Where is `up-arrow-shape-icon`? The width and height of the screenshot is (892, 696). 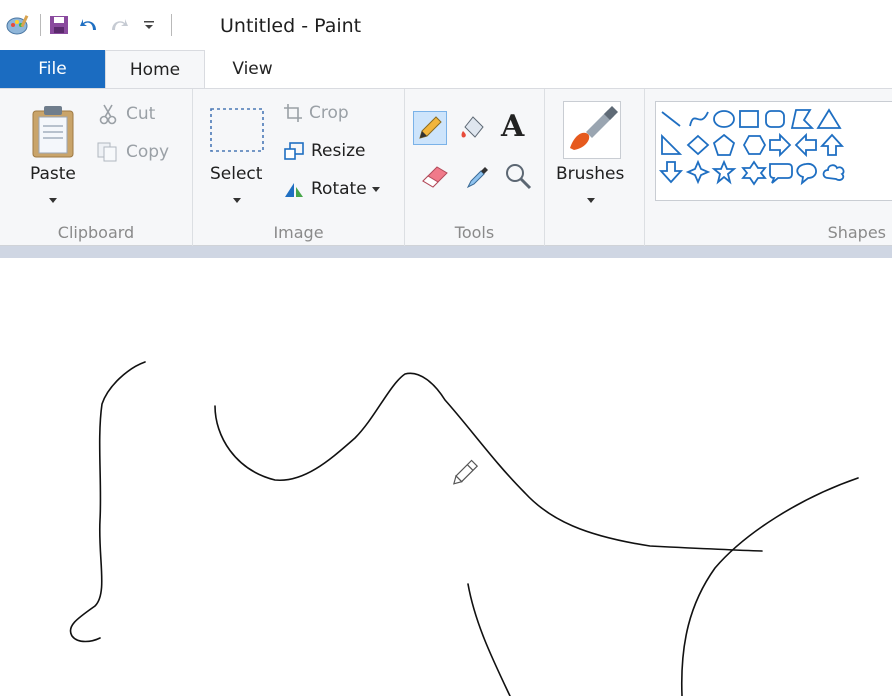
up-arrow-shape-icon is located at coordinates (832, 144).